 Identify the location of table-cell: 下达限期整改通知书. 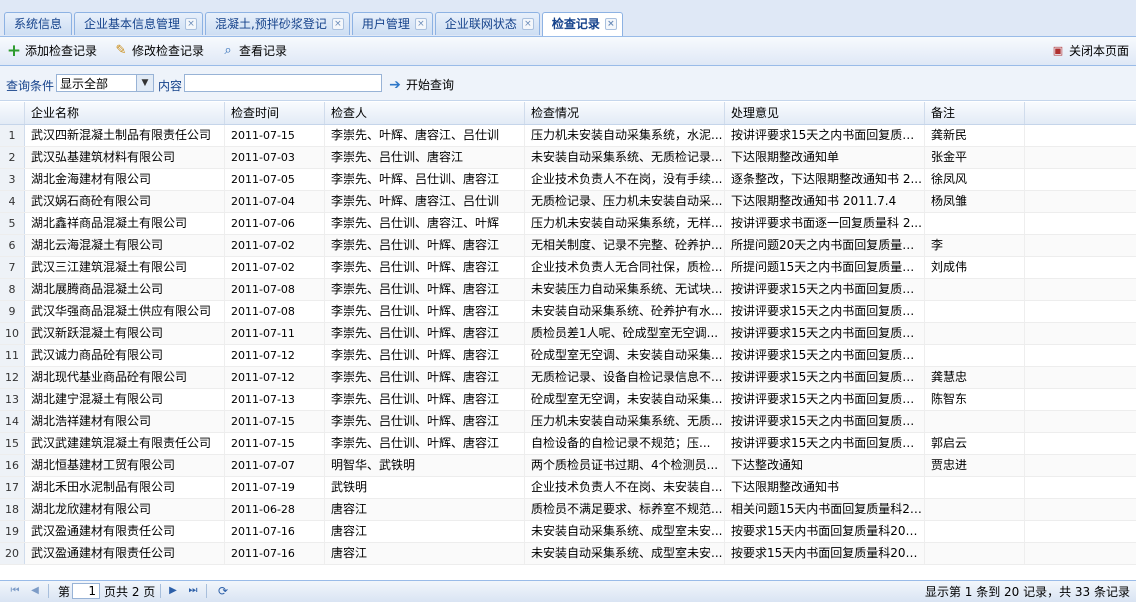
(825, 487).